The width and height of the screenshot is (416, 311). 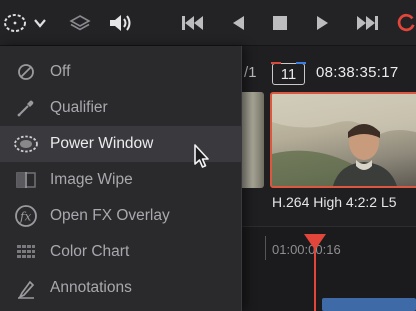 I want to click on menu-item-label: Qualifier, so click(x=79, y=107).